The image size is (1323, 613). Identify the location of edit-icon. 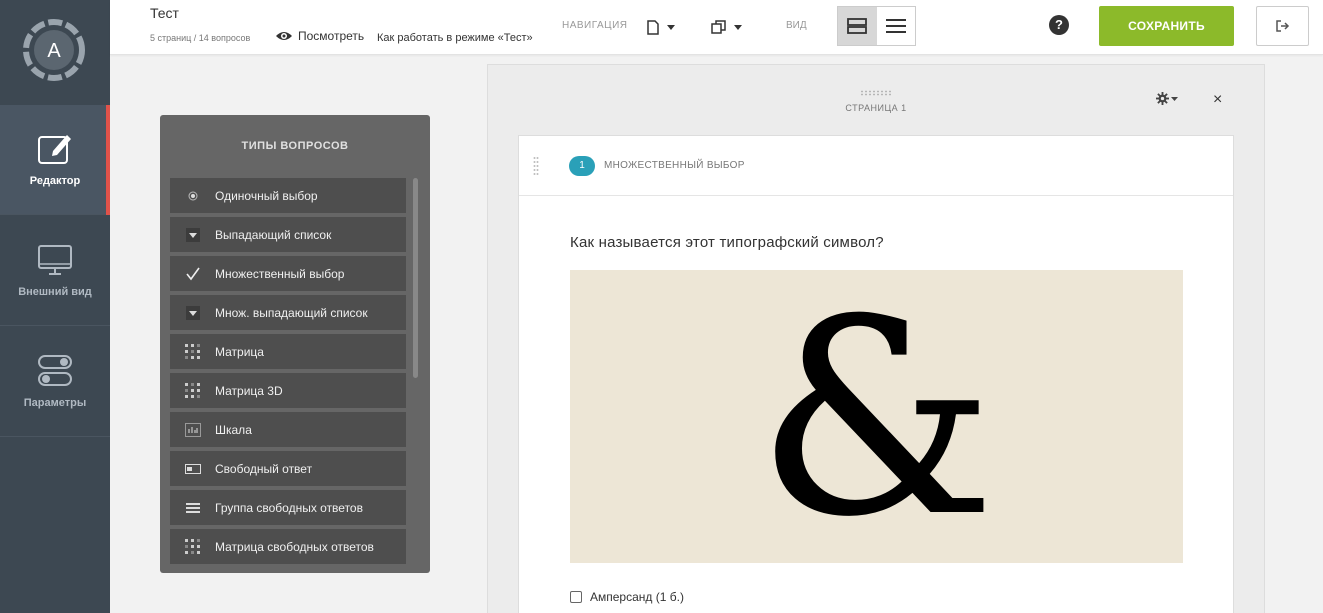
(54, 149).